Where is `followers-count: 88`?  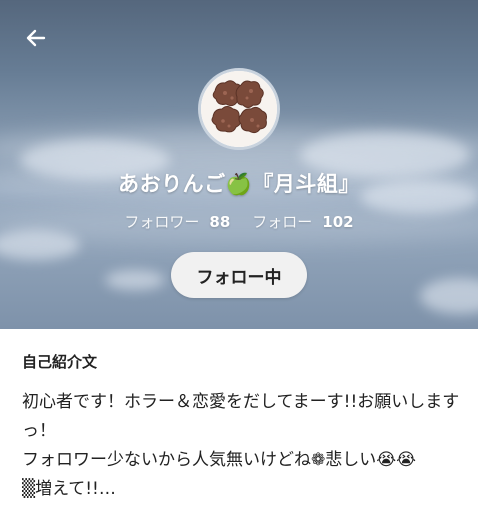 followers-count: 88 is located at coordinates (220, 222).